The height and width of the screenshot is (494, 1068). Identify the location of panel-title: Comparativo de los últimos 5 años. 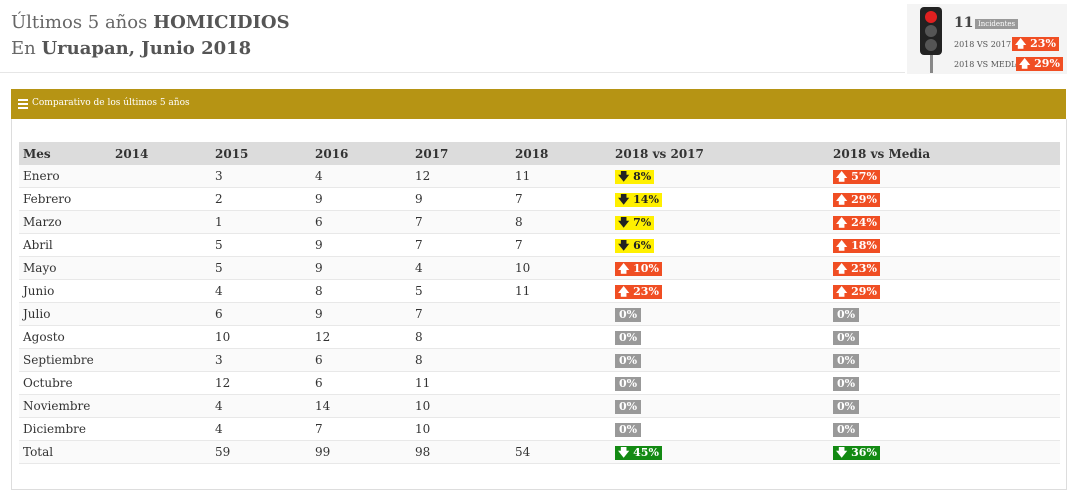
(111, 103).